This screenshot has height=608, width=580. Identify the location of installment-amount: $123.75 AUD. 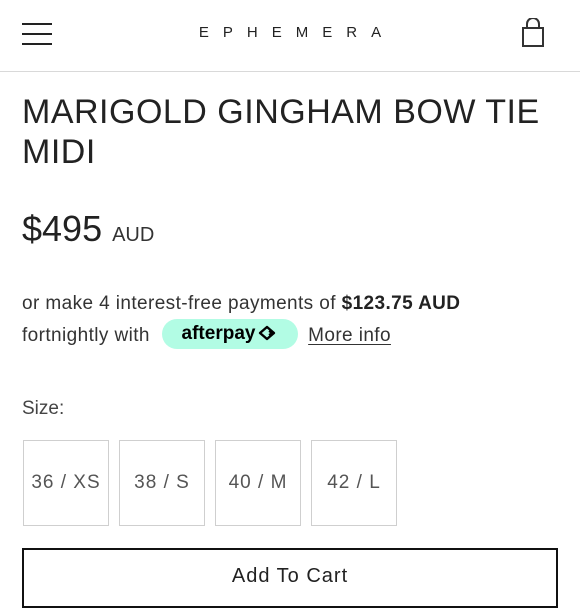
(401, 303).